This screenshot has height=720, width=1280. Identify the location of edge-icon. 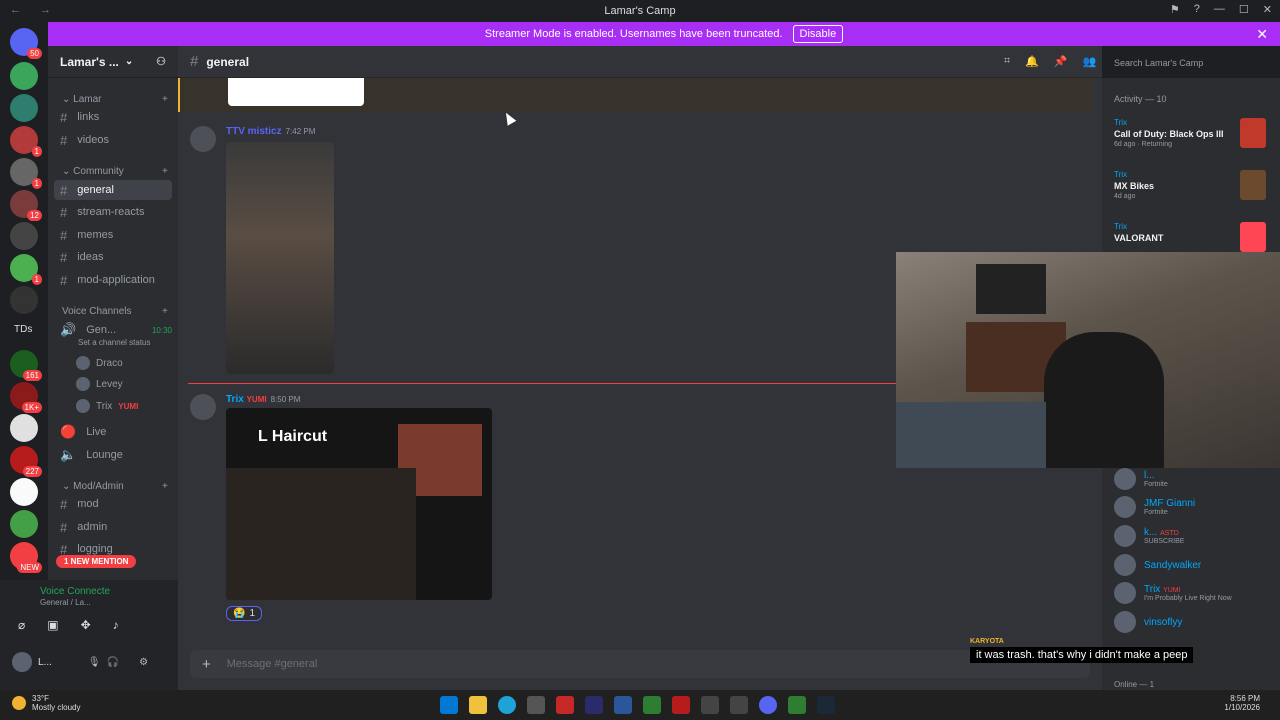
(507, 705).